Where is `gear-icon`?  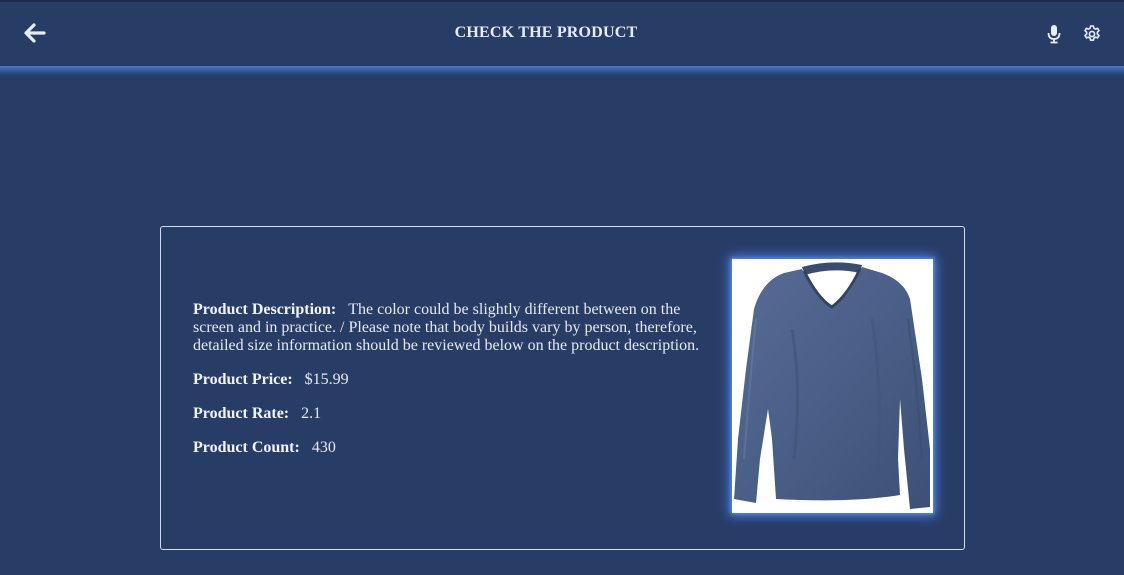
gear-icon is located at coordinates (1092, 33).